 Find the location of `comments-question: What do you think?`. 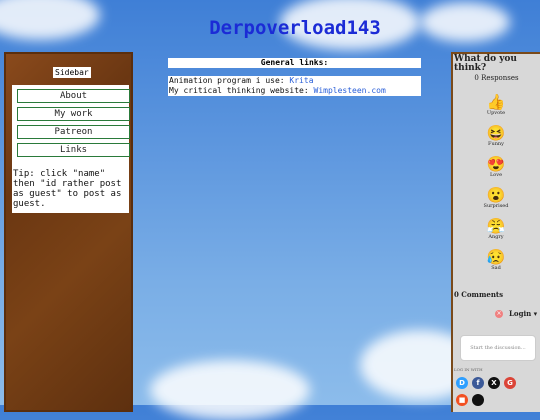

comments-question: What do you think? is located at coordinates (485, 63).